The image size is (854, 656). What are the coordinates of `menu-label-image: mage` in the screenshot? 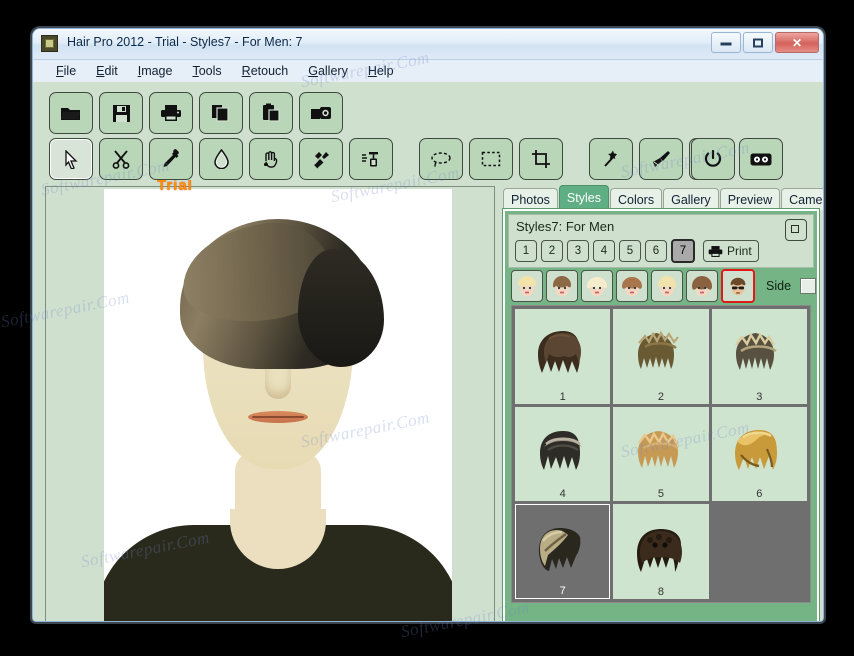 It's located at (157, 71).